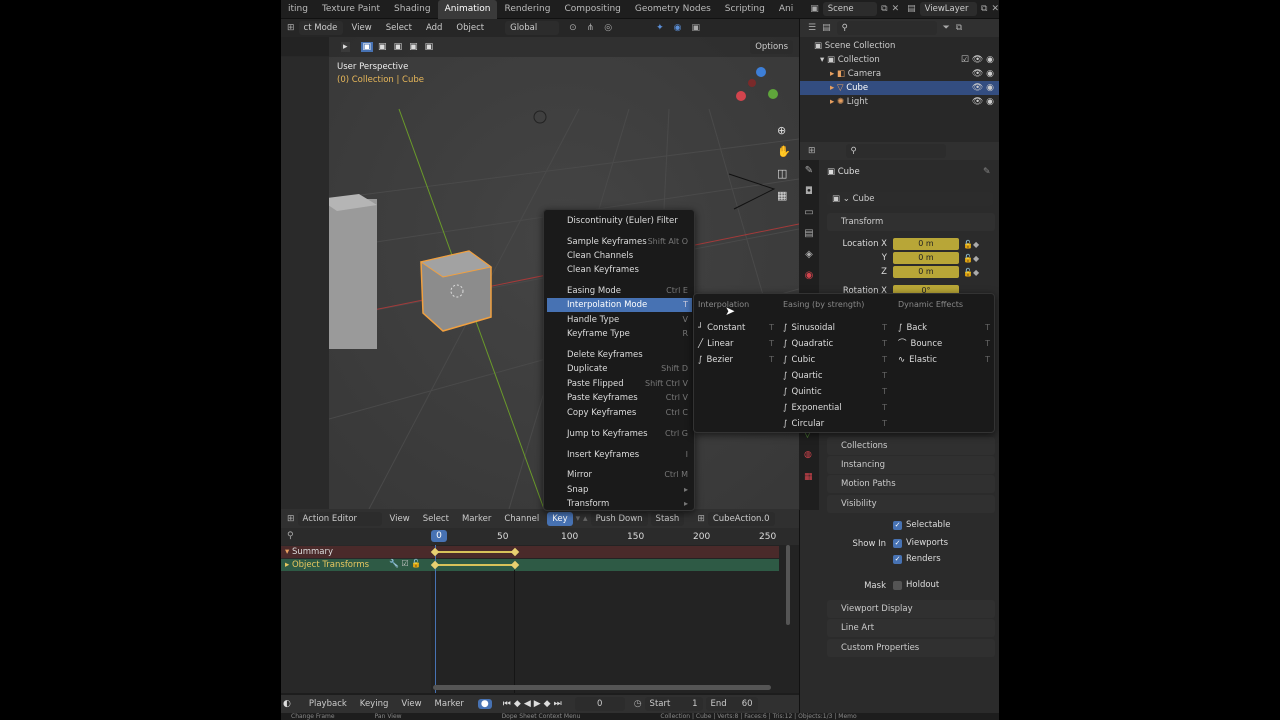 This screenshot has width=1280, height=720. I want to click on channel-toggle-icons: 🔧 ☑ 🔓, so click(405, 563).